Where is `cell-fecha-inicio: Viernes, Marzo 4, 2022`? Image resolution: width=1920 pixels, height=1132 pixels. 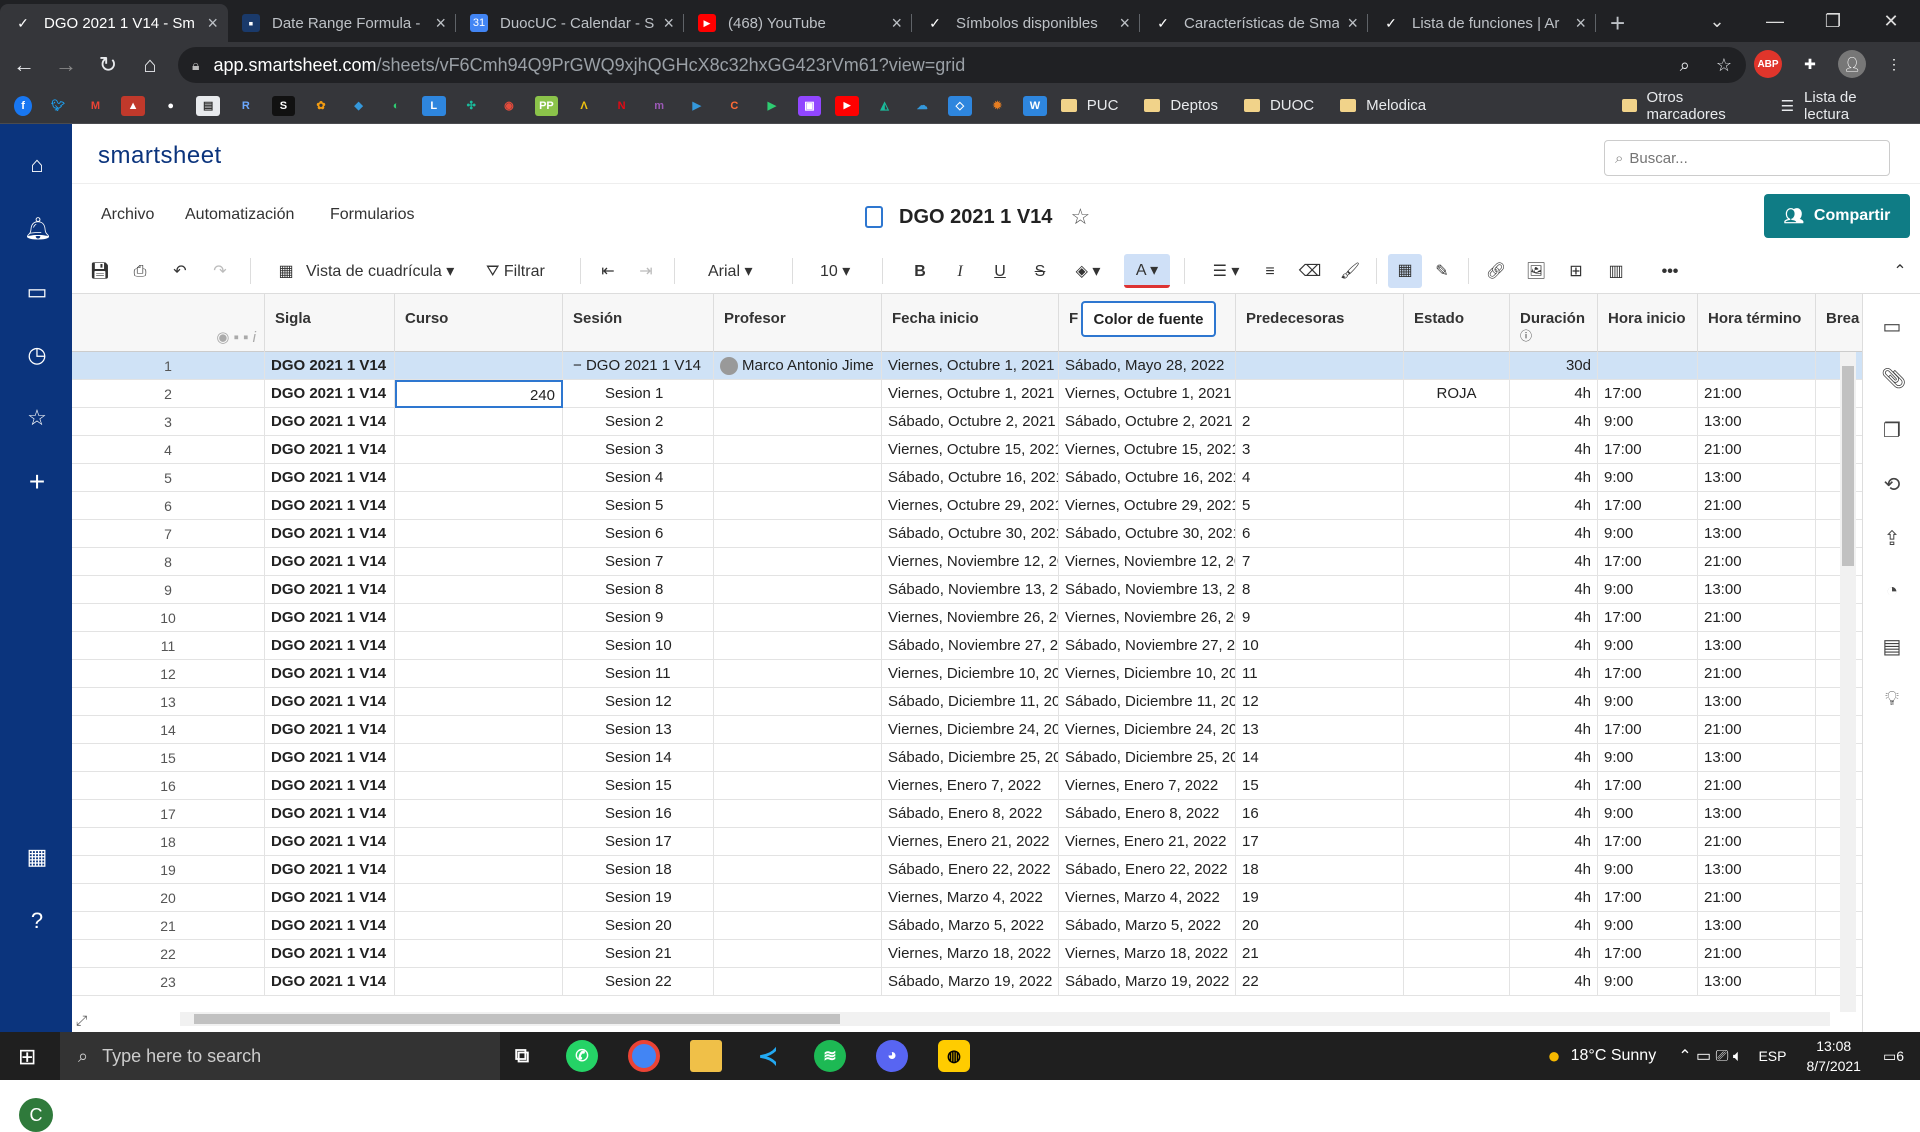
cell-fecha-inicio: Viernes, Marzo 4, 2022 is located at coordinates (970, 898).